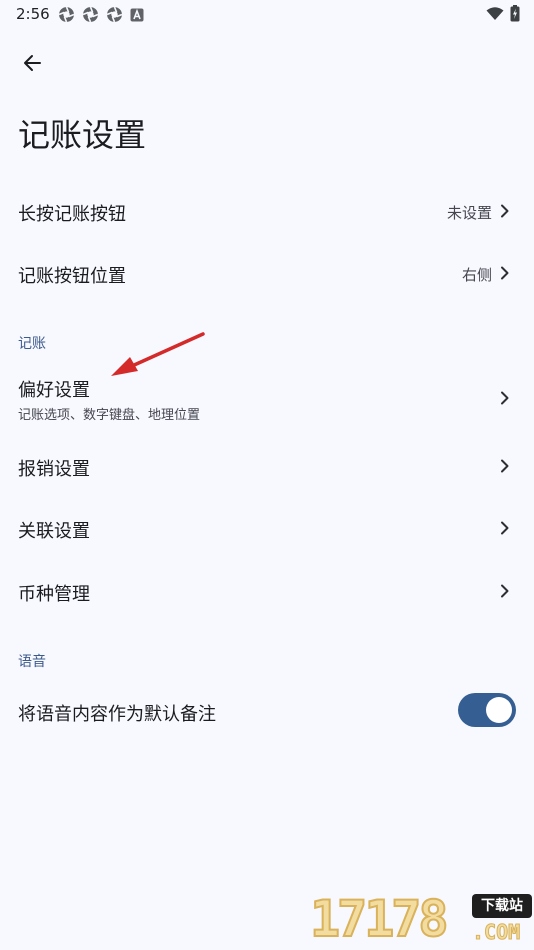 The width and height of the screenshot is (534, 950). I want to click on button-position-setting: 记账按钮位置 右侧, so click(267, 273).